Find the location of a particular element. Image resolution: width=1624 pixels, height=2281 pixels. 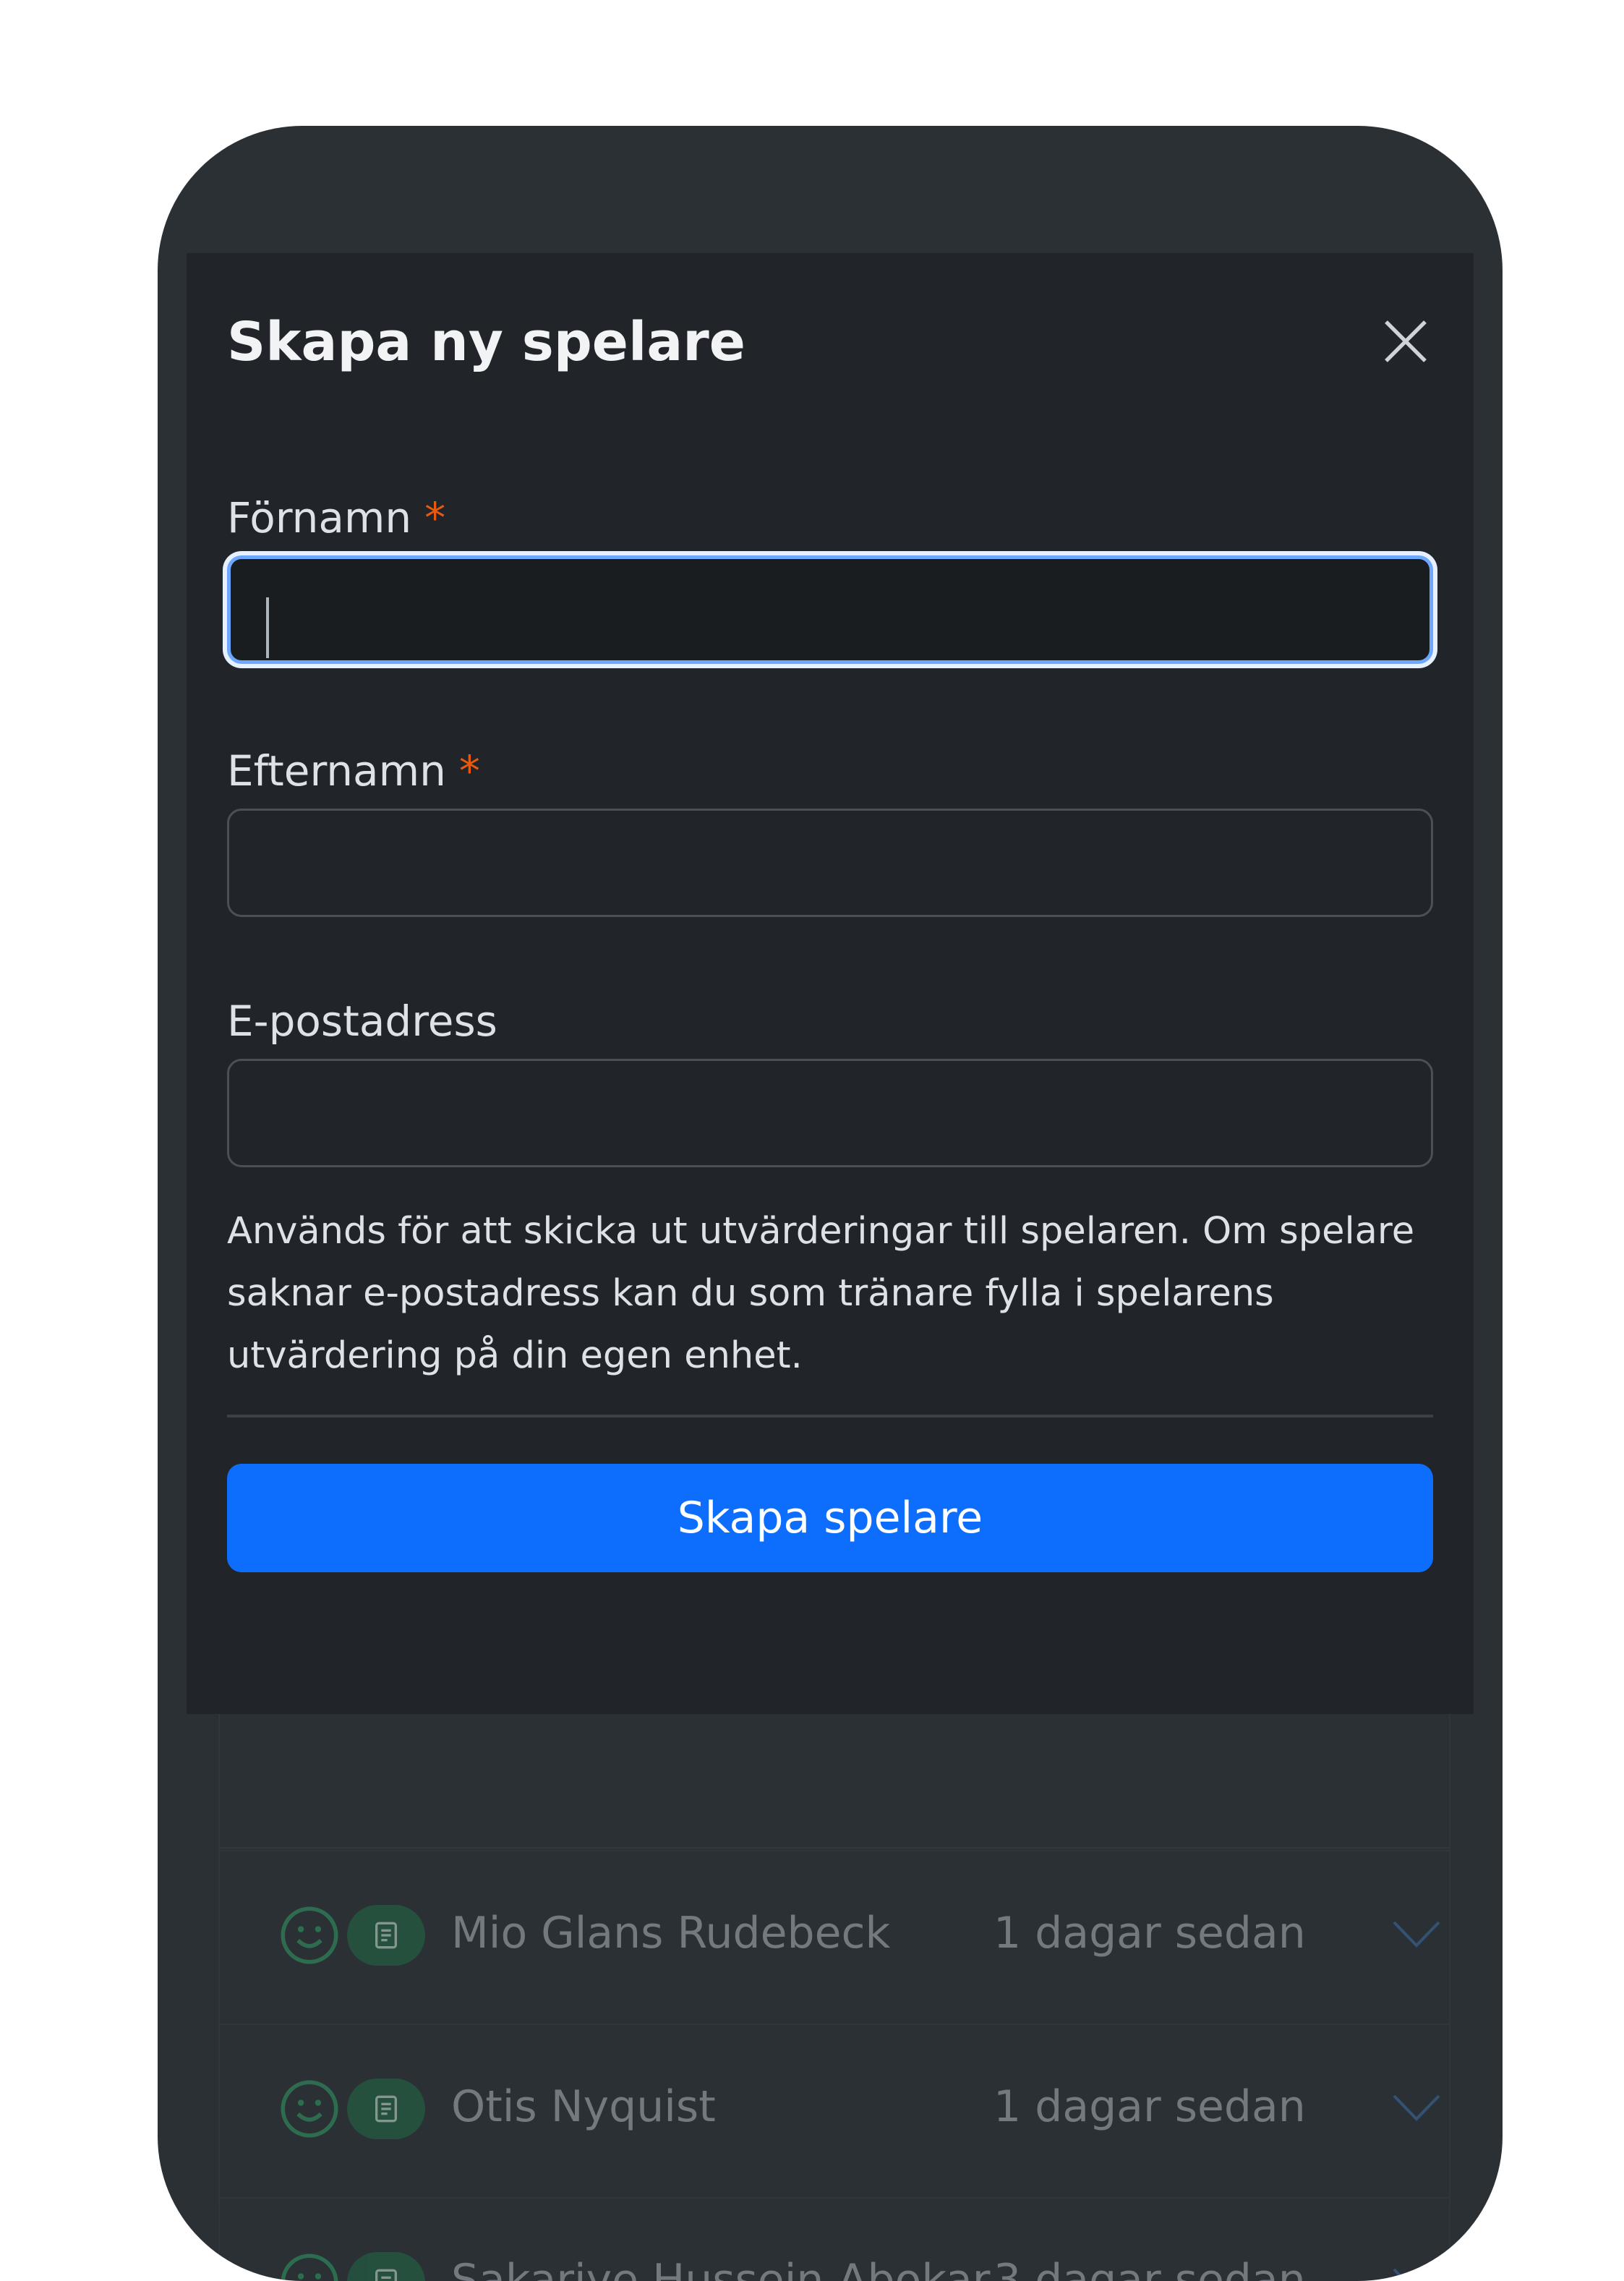

list-item: Otis Nyquist 1 dagar sedan is located at coordinates (834, 2111).